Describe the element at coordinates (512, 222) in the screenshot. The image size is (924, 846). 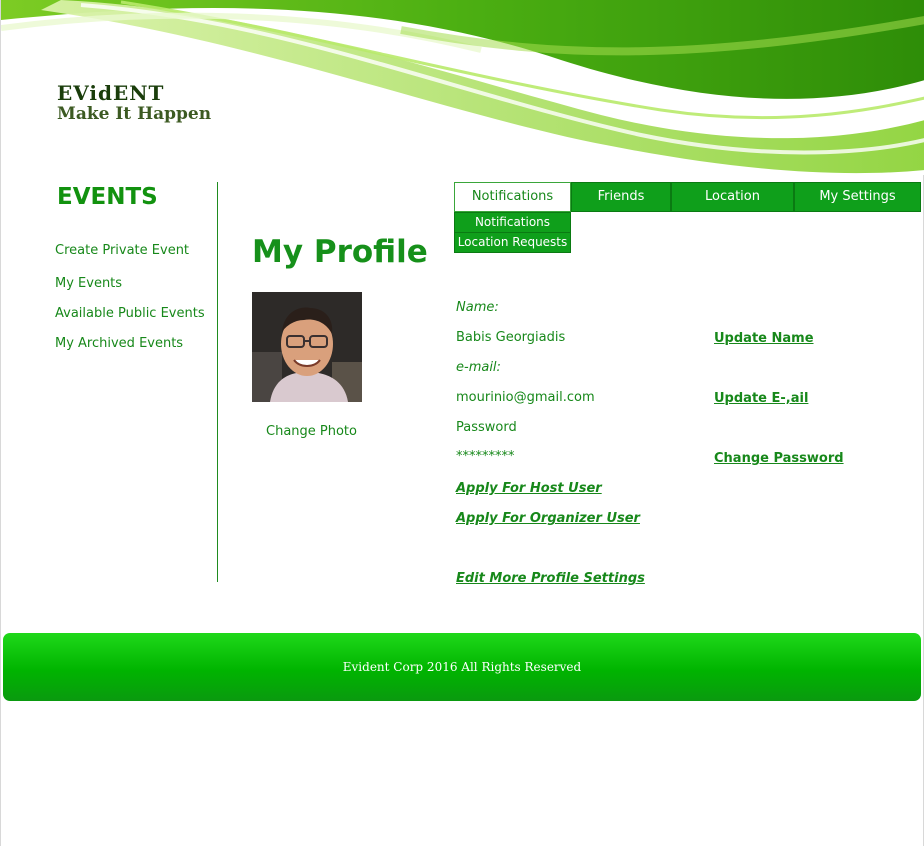
I see `submenu-item-notifications: Notifications` at that location.